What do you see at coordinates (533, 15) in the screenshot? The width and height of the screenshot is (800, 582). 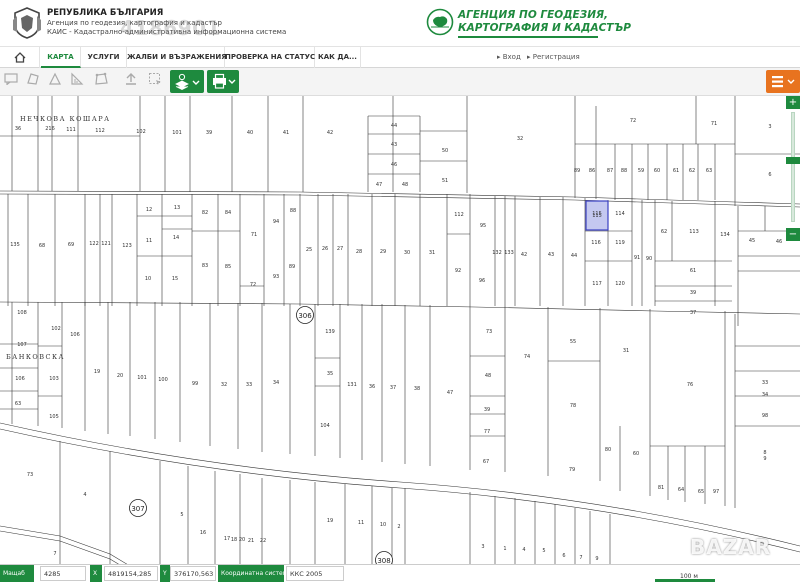 I see `agency-name-line-1: АГЕНЦИЯ ПО ГЕОДЕЗИЯ,` at bounding box center [533, 15].